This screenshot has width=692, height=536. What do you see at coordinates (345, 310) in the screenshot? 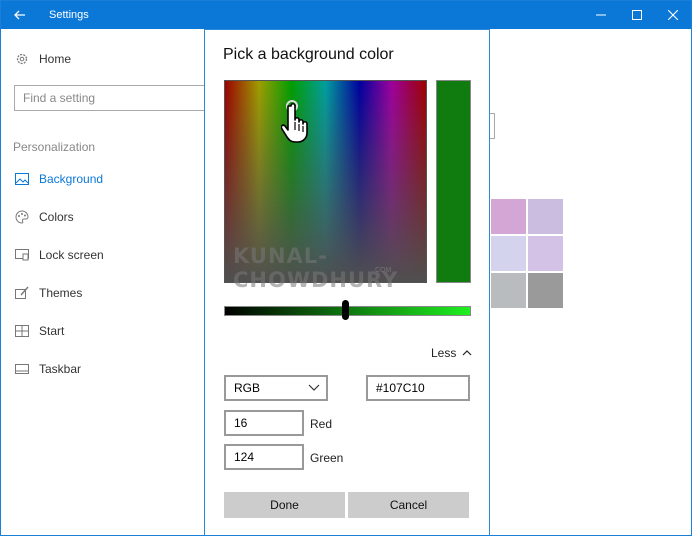
I see `slider-thumb` at bounding box center [345, 310].